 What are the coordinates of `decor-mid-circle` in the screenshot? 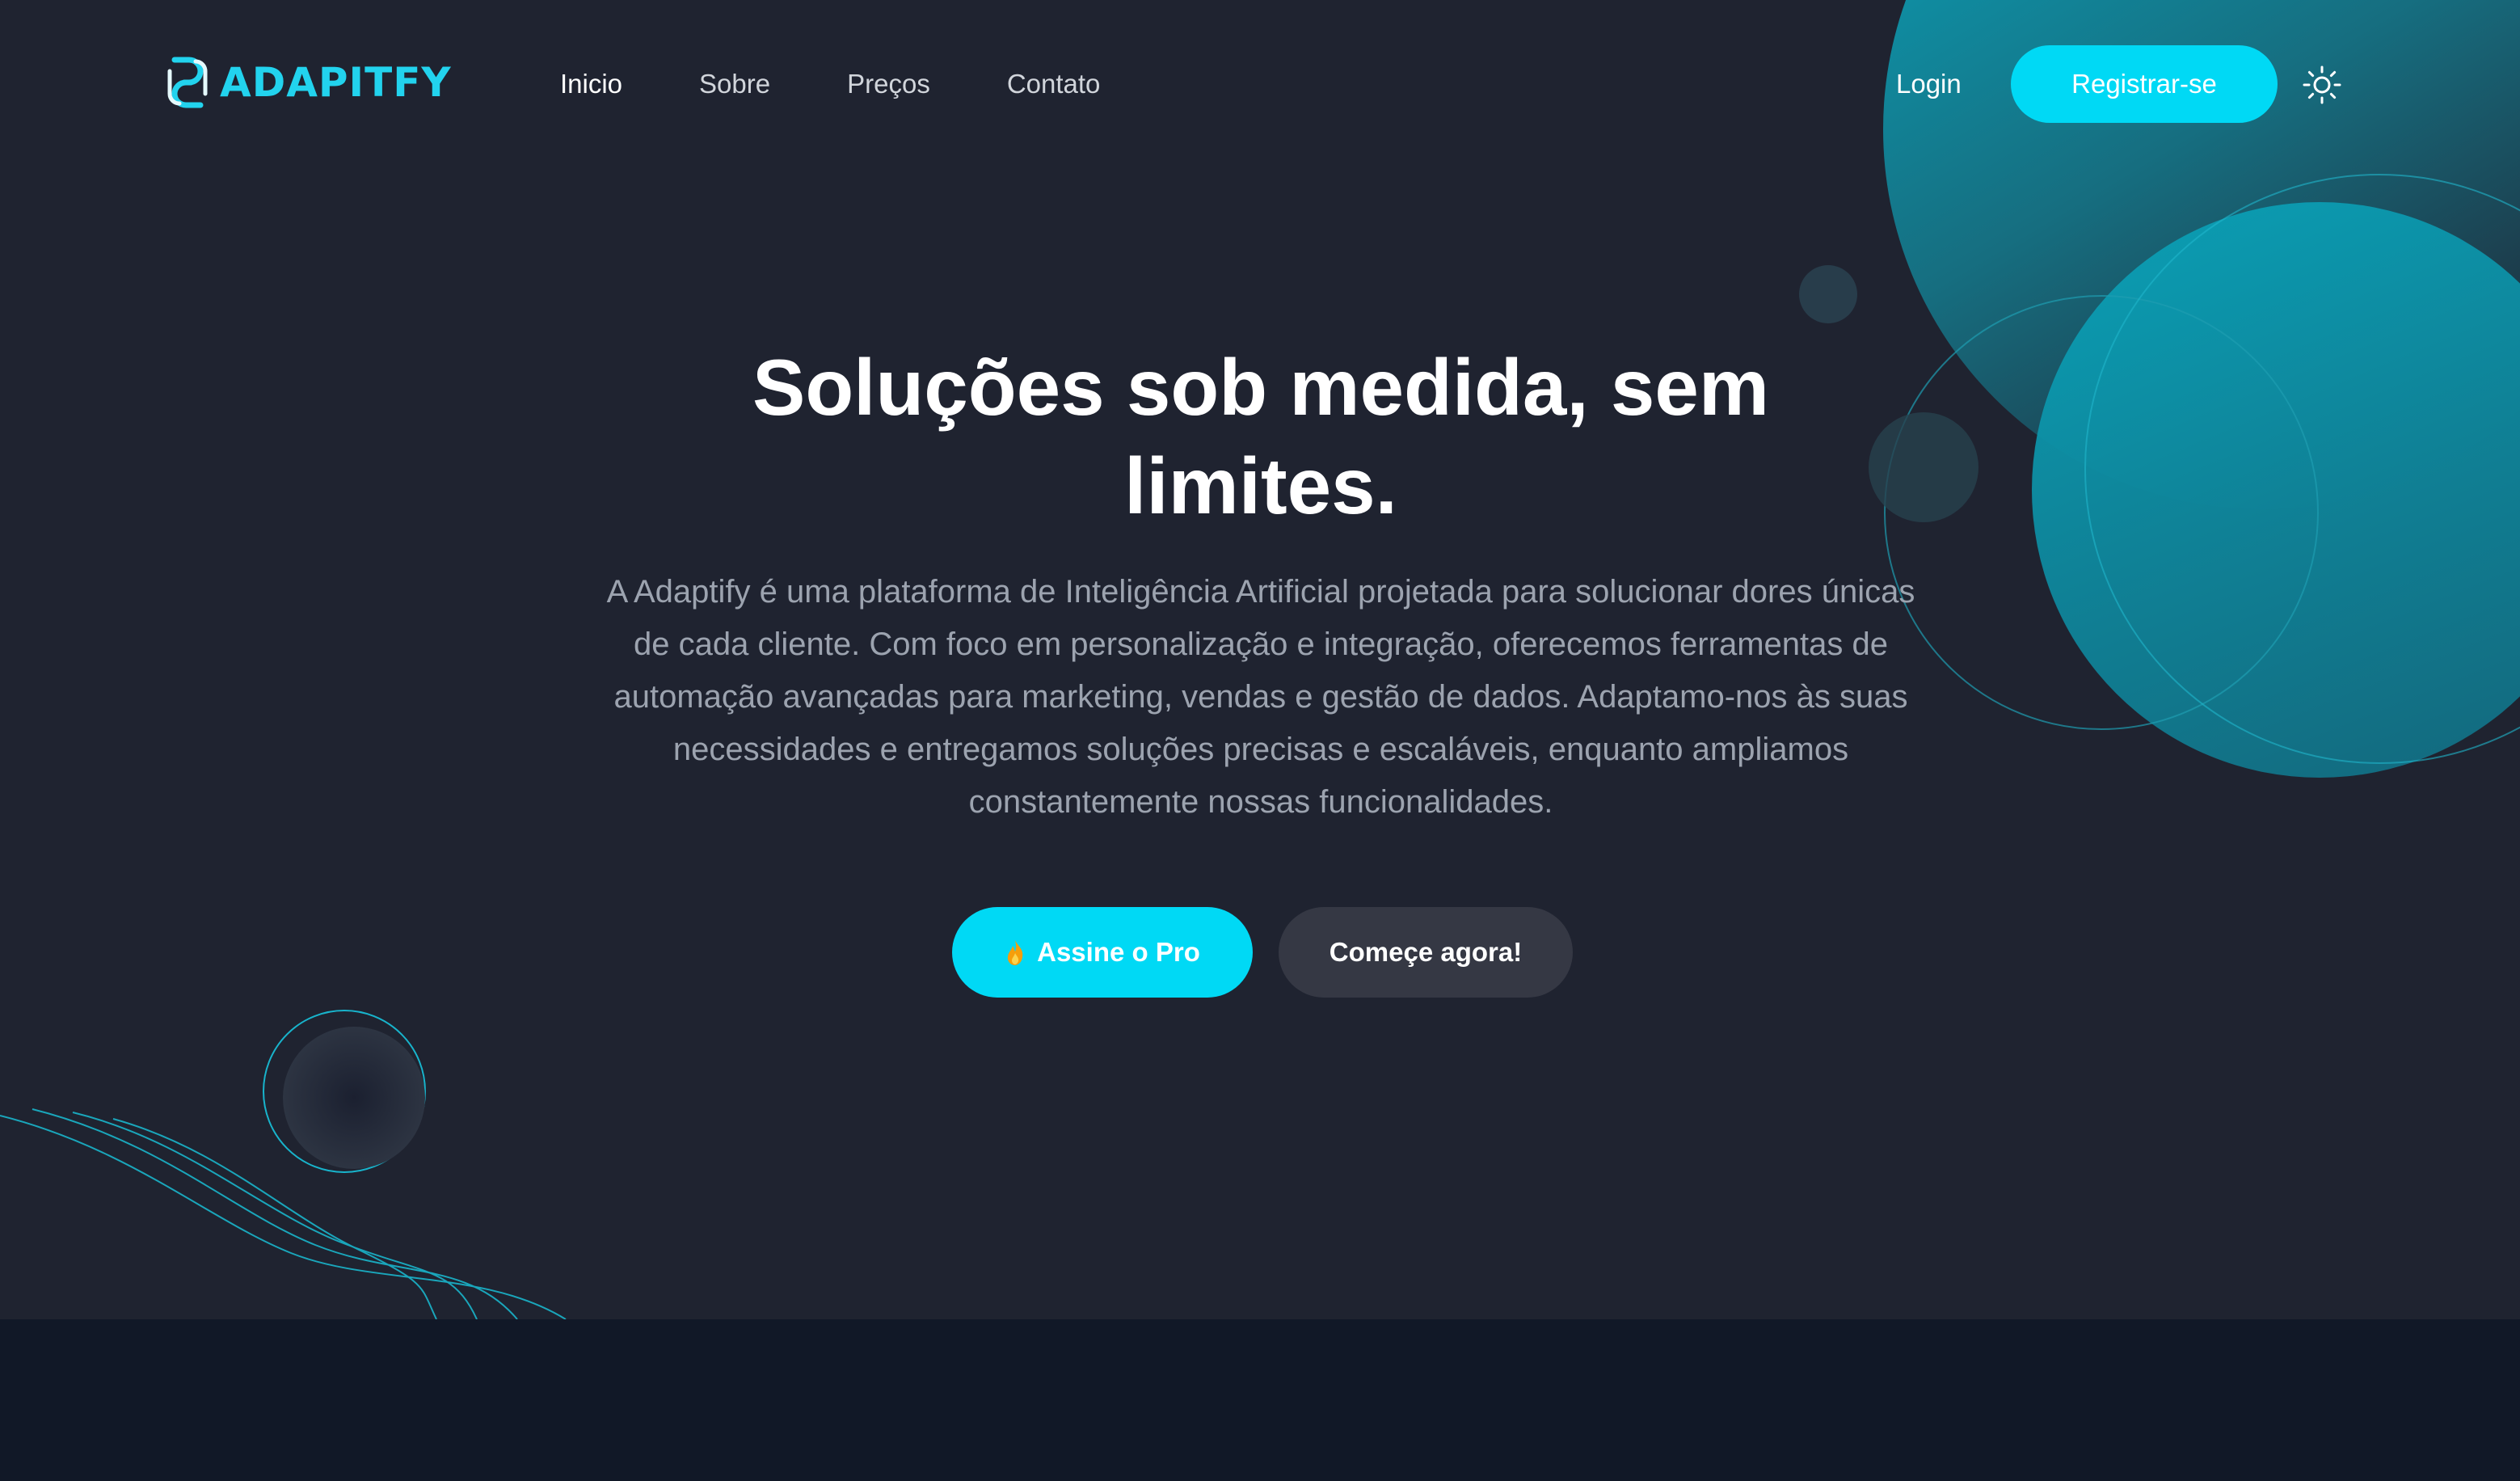 It's located at (2276, 490).